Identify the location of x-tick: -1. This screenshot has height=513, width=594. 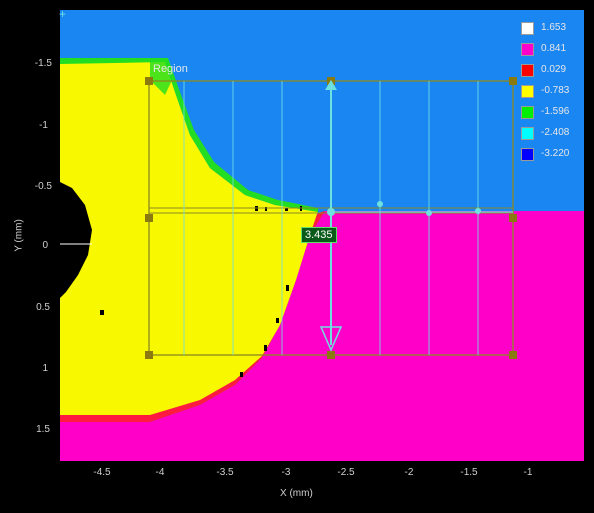
(528, 472).